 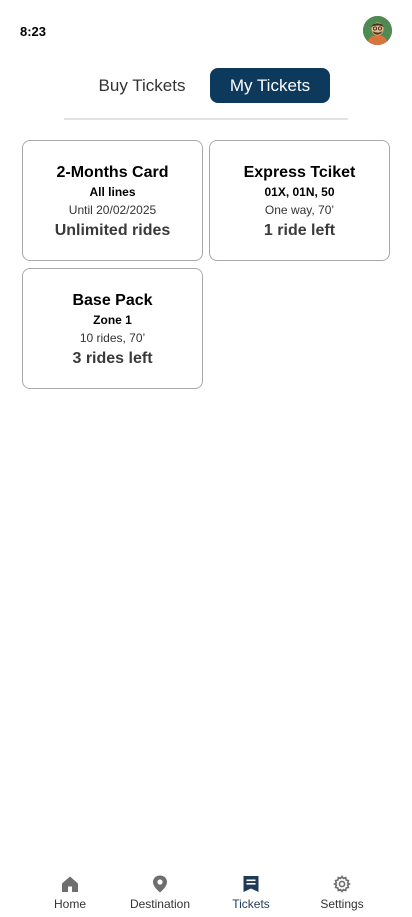 What do you see at coordinates (112, 300) in the screenshot?
I see `ticket-title: Base Pack` at bounding box center [112, 300].